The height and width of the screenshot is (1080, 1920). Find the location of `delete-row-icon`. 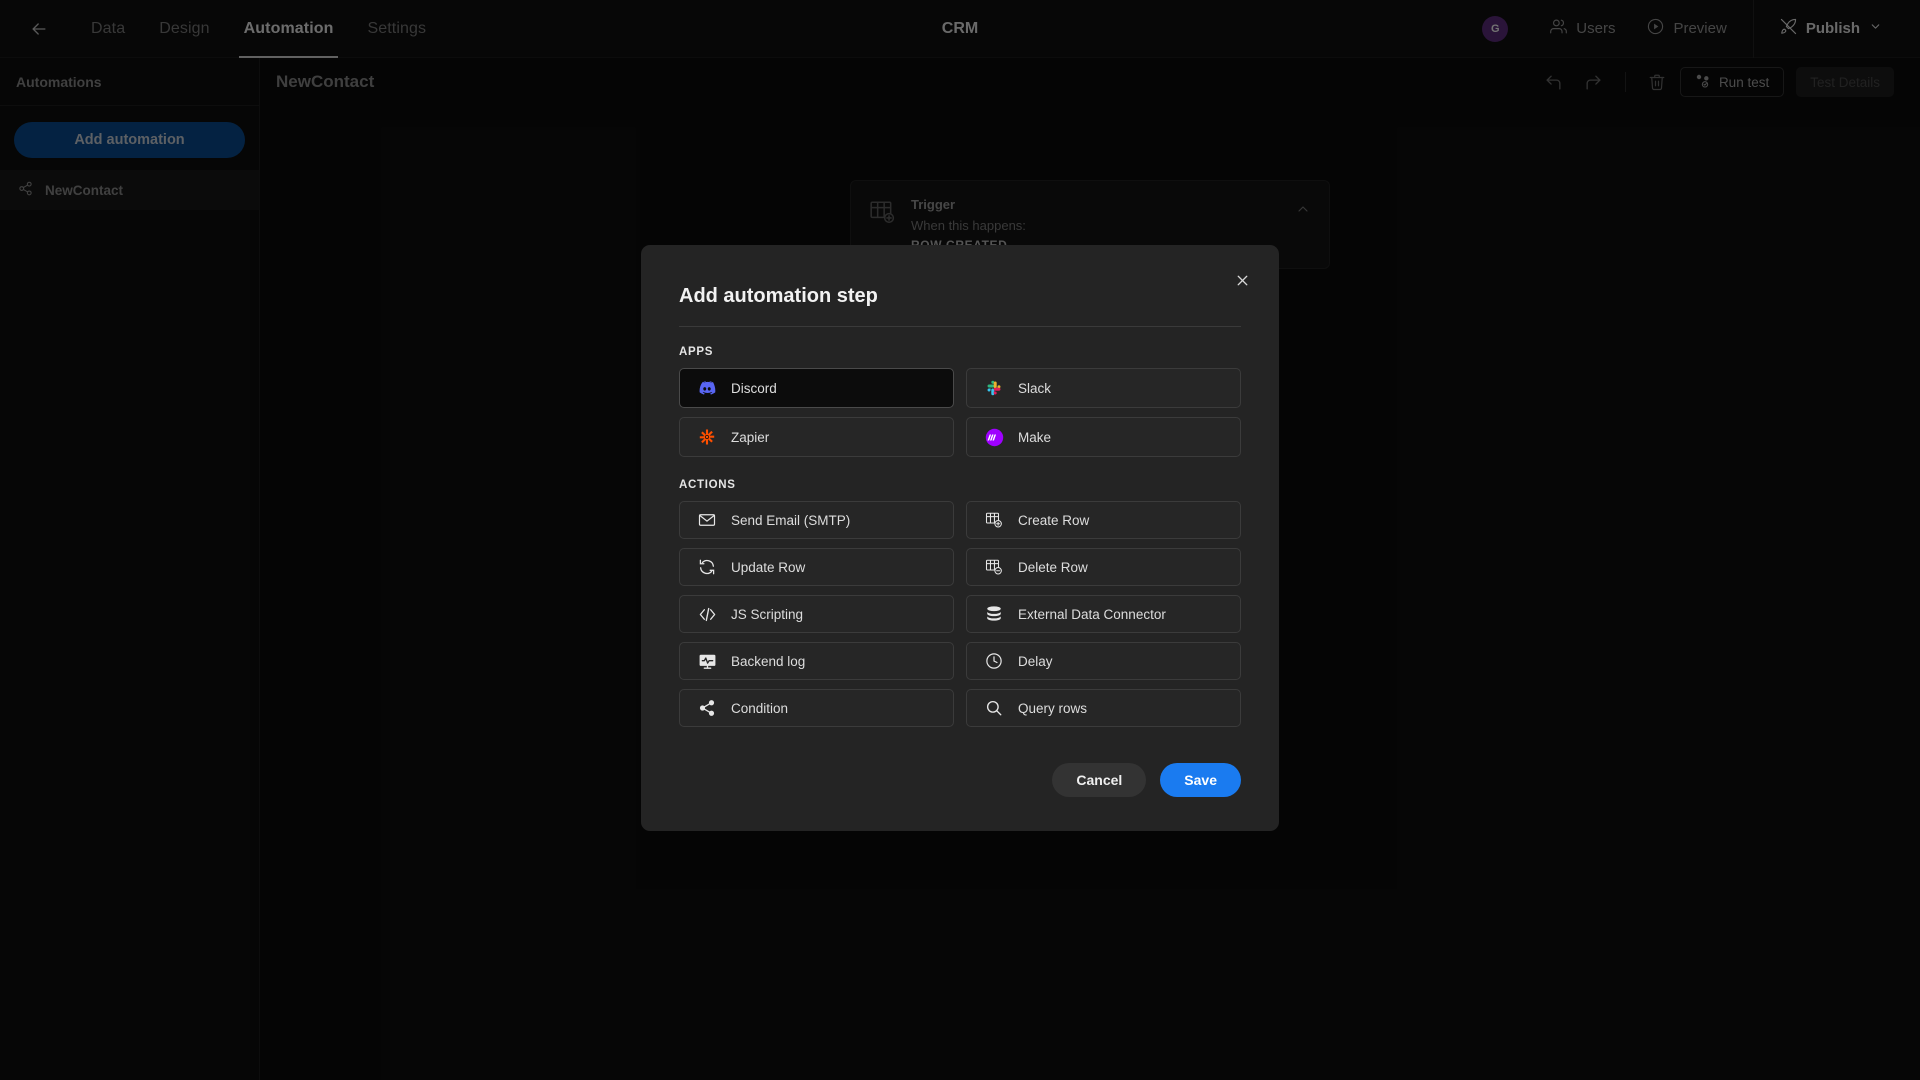

delete-row-icon is located at coordinates (994, 567).